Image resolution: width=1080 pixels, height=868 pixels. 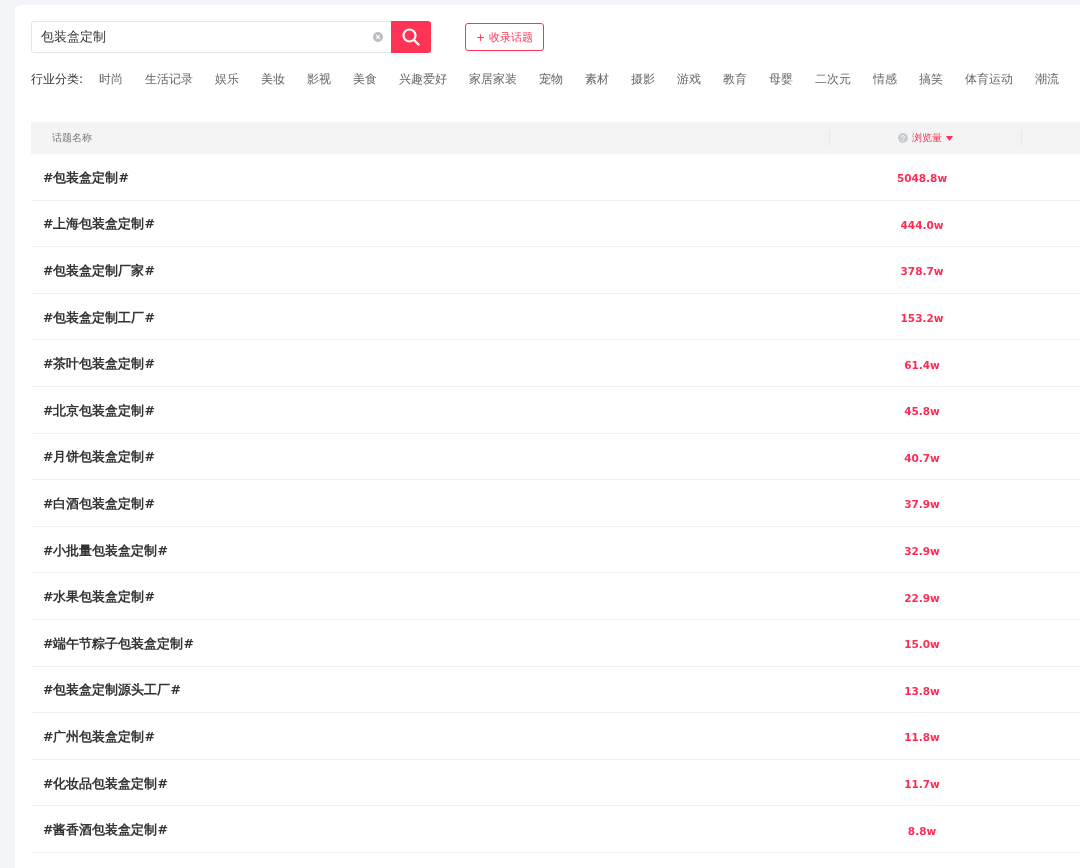 What do you see at coordinates (949, 138) in the screenshot?
I see `caret-icon` at bounding box center [949, 138].